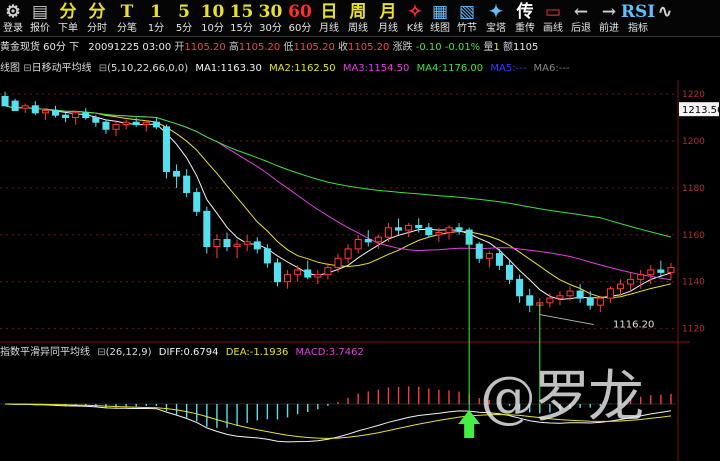 The height and width of the screenshot is (461, 720). I want to click on toolbar-button-16: ▧ 竹节, so click(467, 18).